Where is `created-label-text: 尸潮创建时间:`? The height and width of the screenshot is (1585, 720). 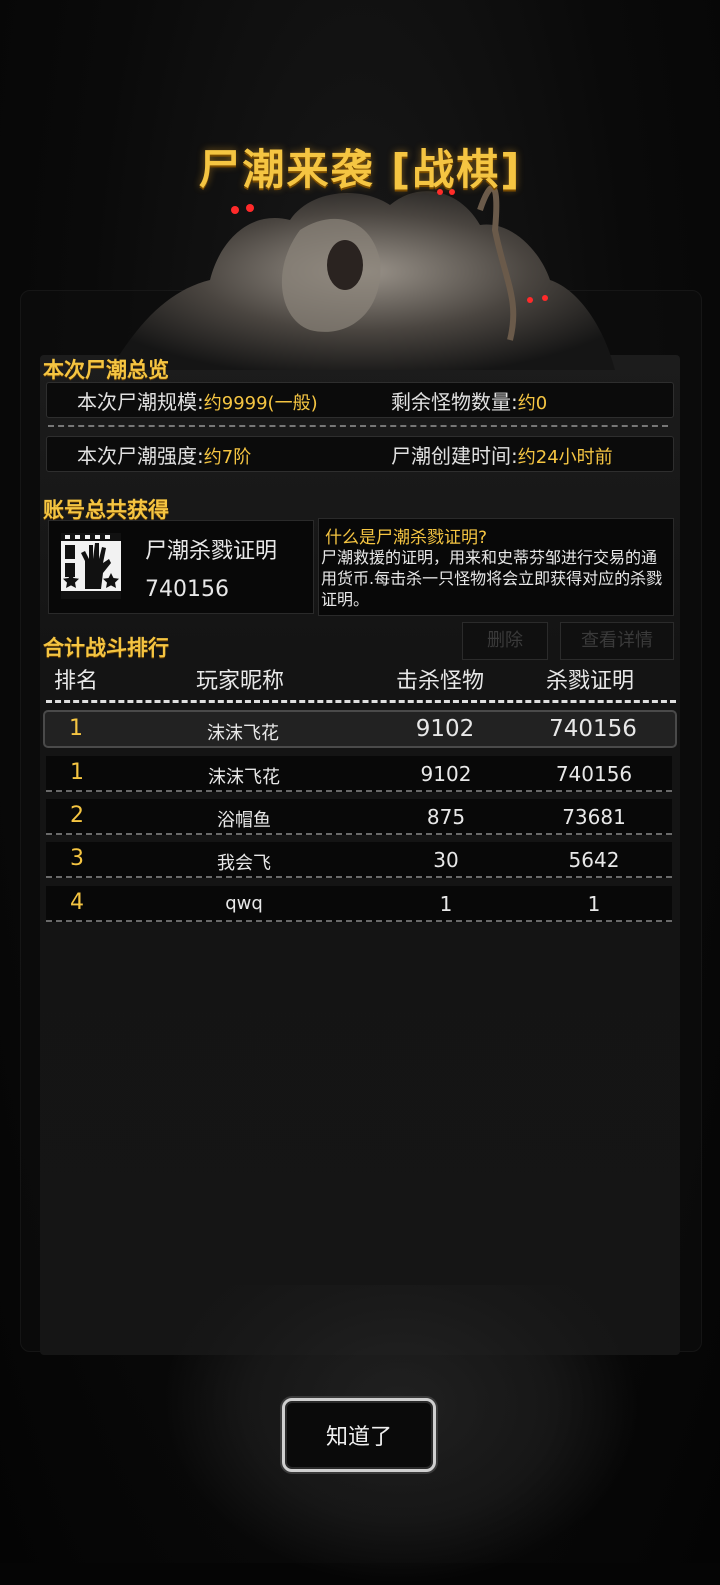 created-label-text: 尸潮创建时间: is located at coordinates (454, 455).